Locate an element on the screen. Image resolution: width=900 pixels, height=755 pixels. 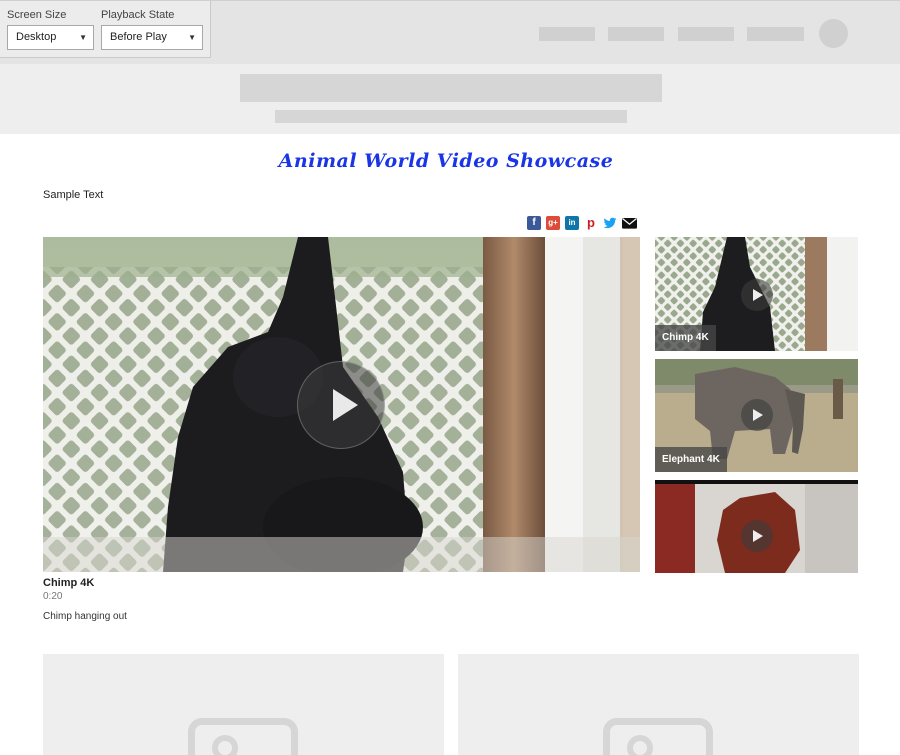
video-duration: 0:20 is located at coordinates (53, 596).